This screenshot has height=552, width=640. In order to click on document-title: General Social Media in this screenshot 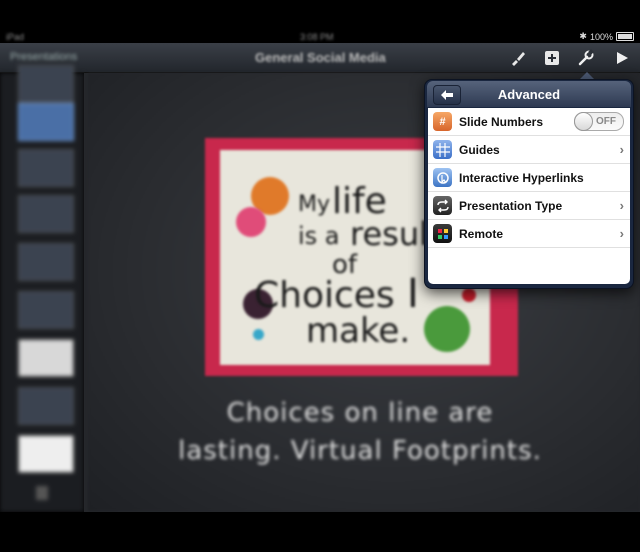, I will do `click(320, 57)`.